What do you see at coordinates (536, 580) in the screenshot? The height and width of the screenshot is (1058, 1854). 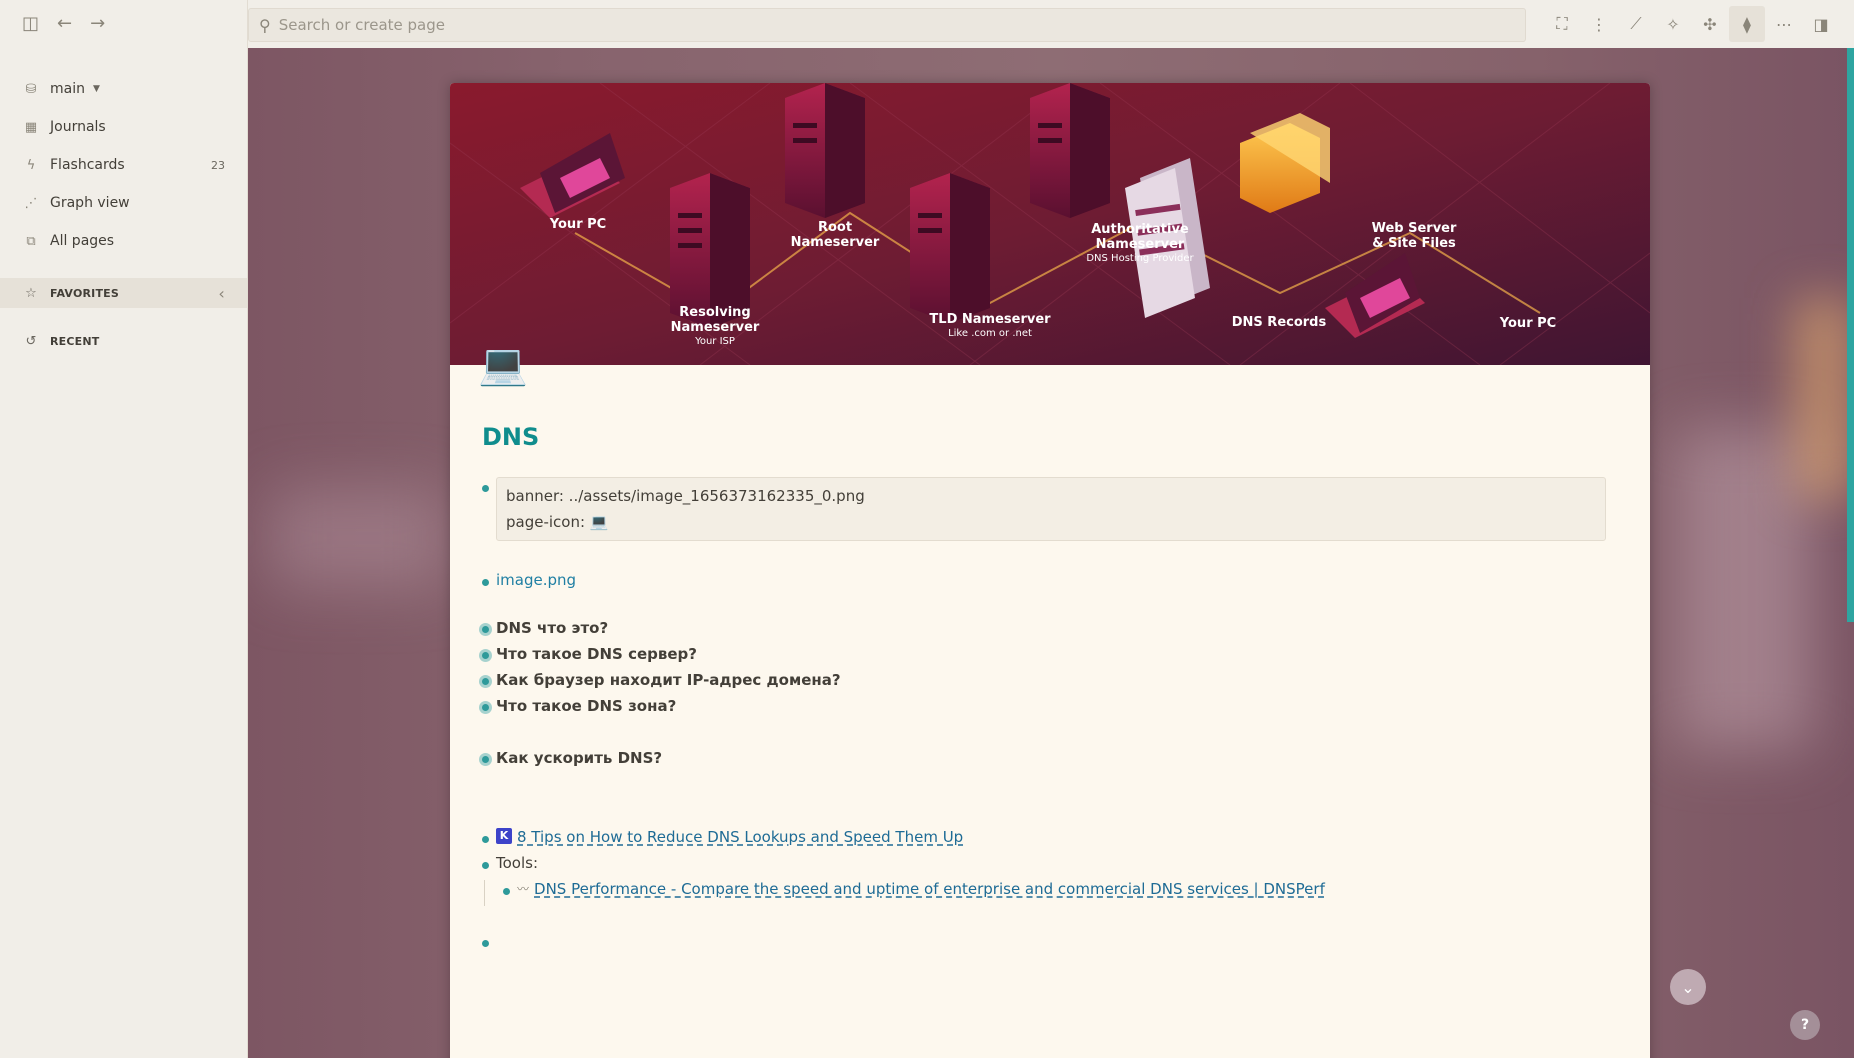 I see `image-link: image.png` at bounding box center [536, 580].